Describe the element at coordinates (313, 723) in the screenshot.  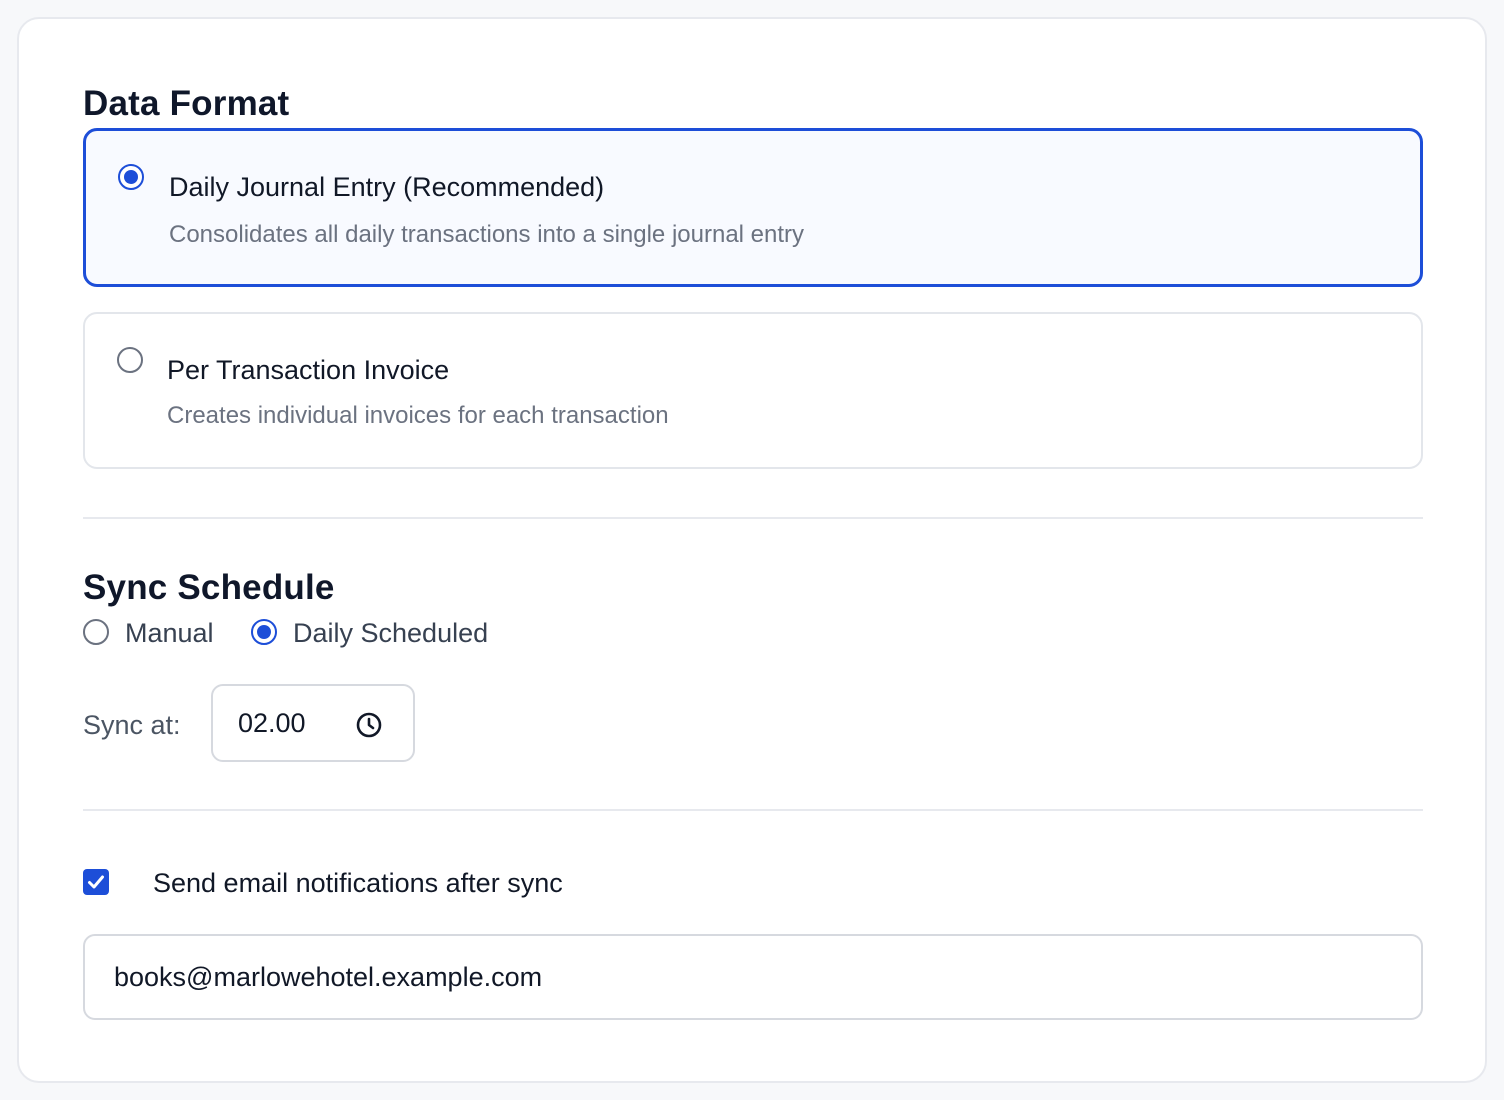
I see `sync-time-input: 02.00` at that location.